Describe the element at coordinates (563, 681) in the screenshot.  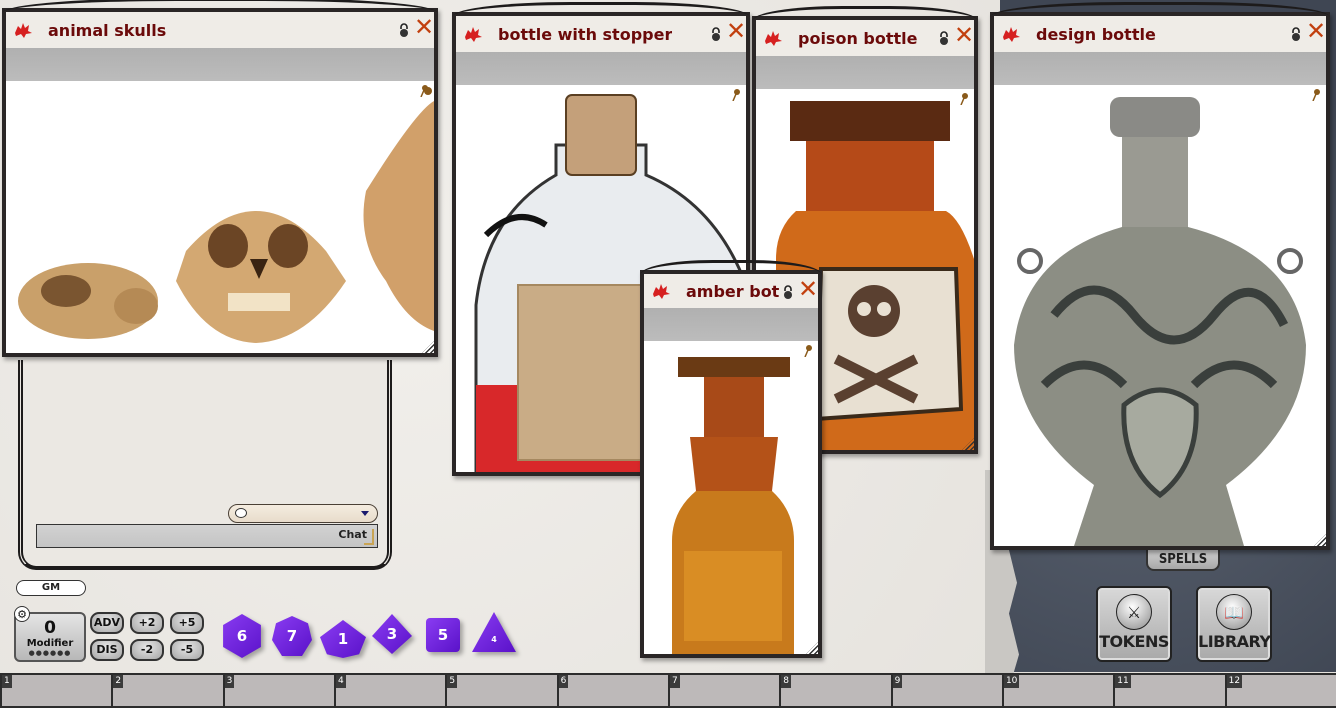
I see `hotkey-number: 6` at that location.